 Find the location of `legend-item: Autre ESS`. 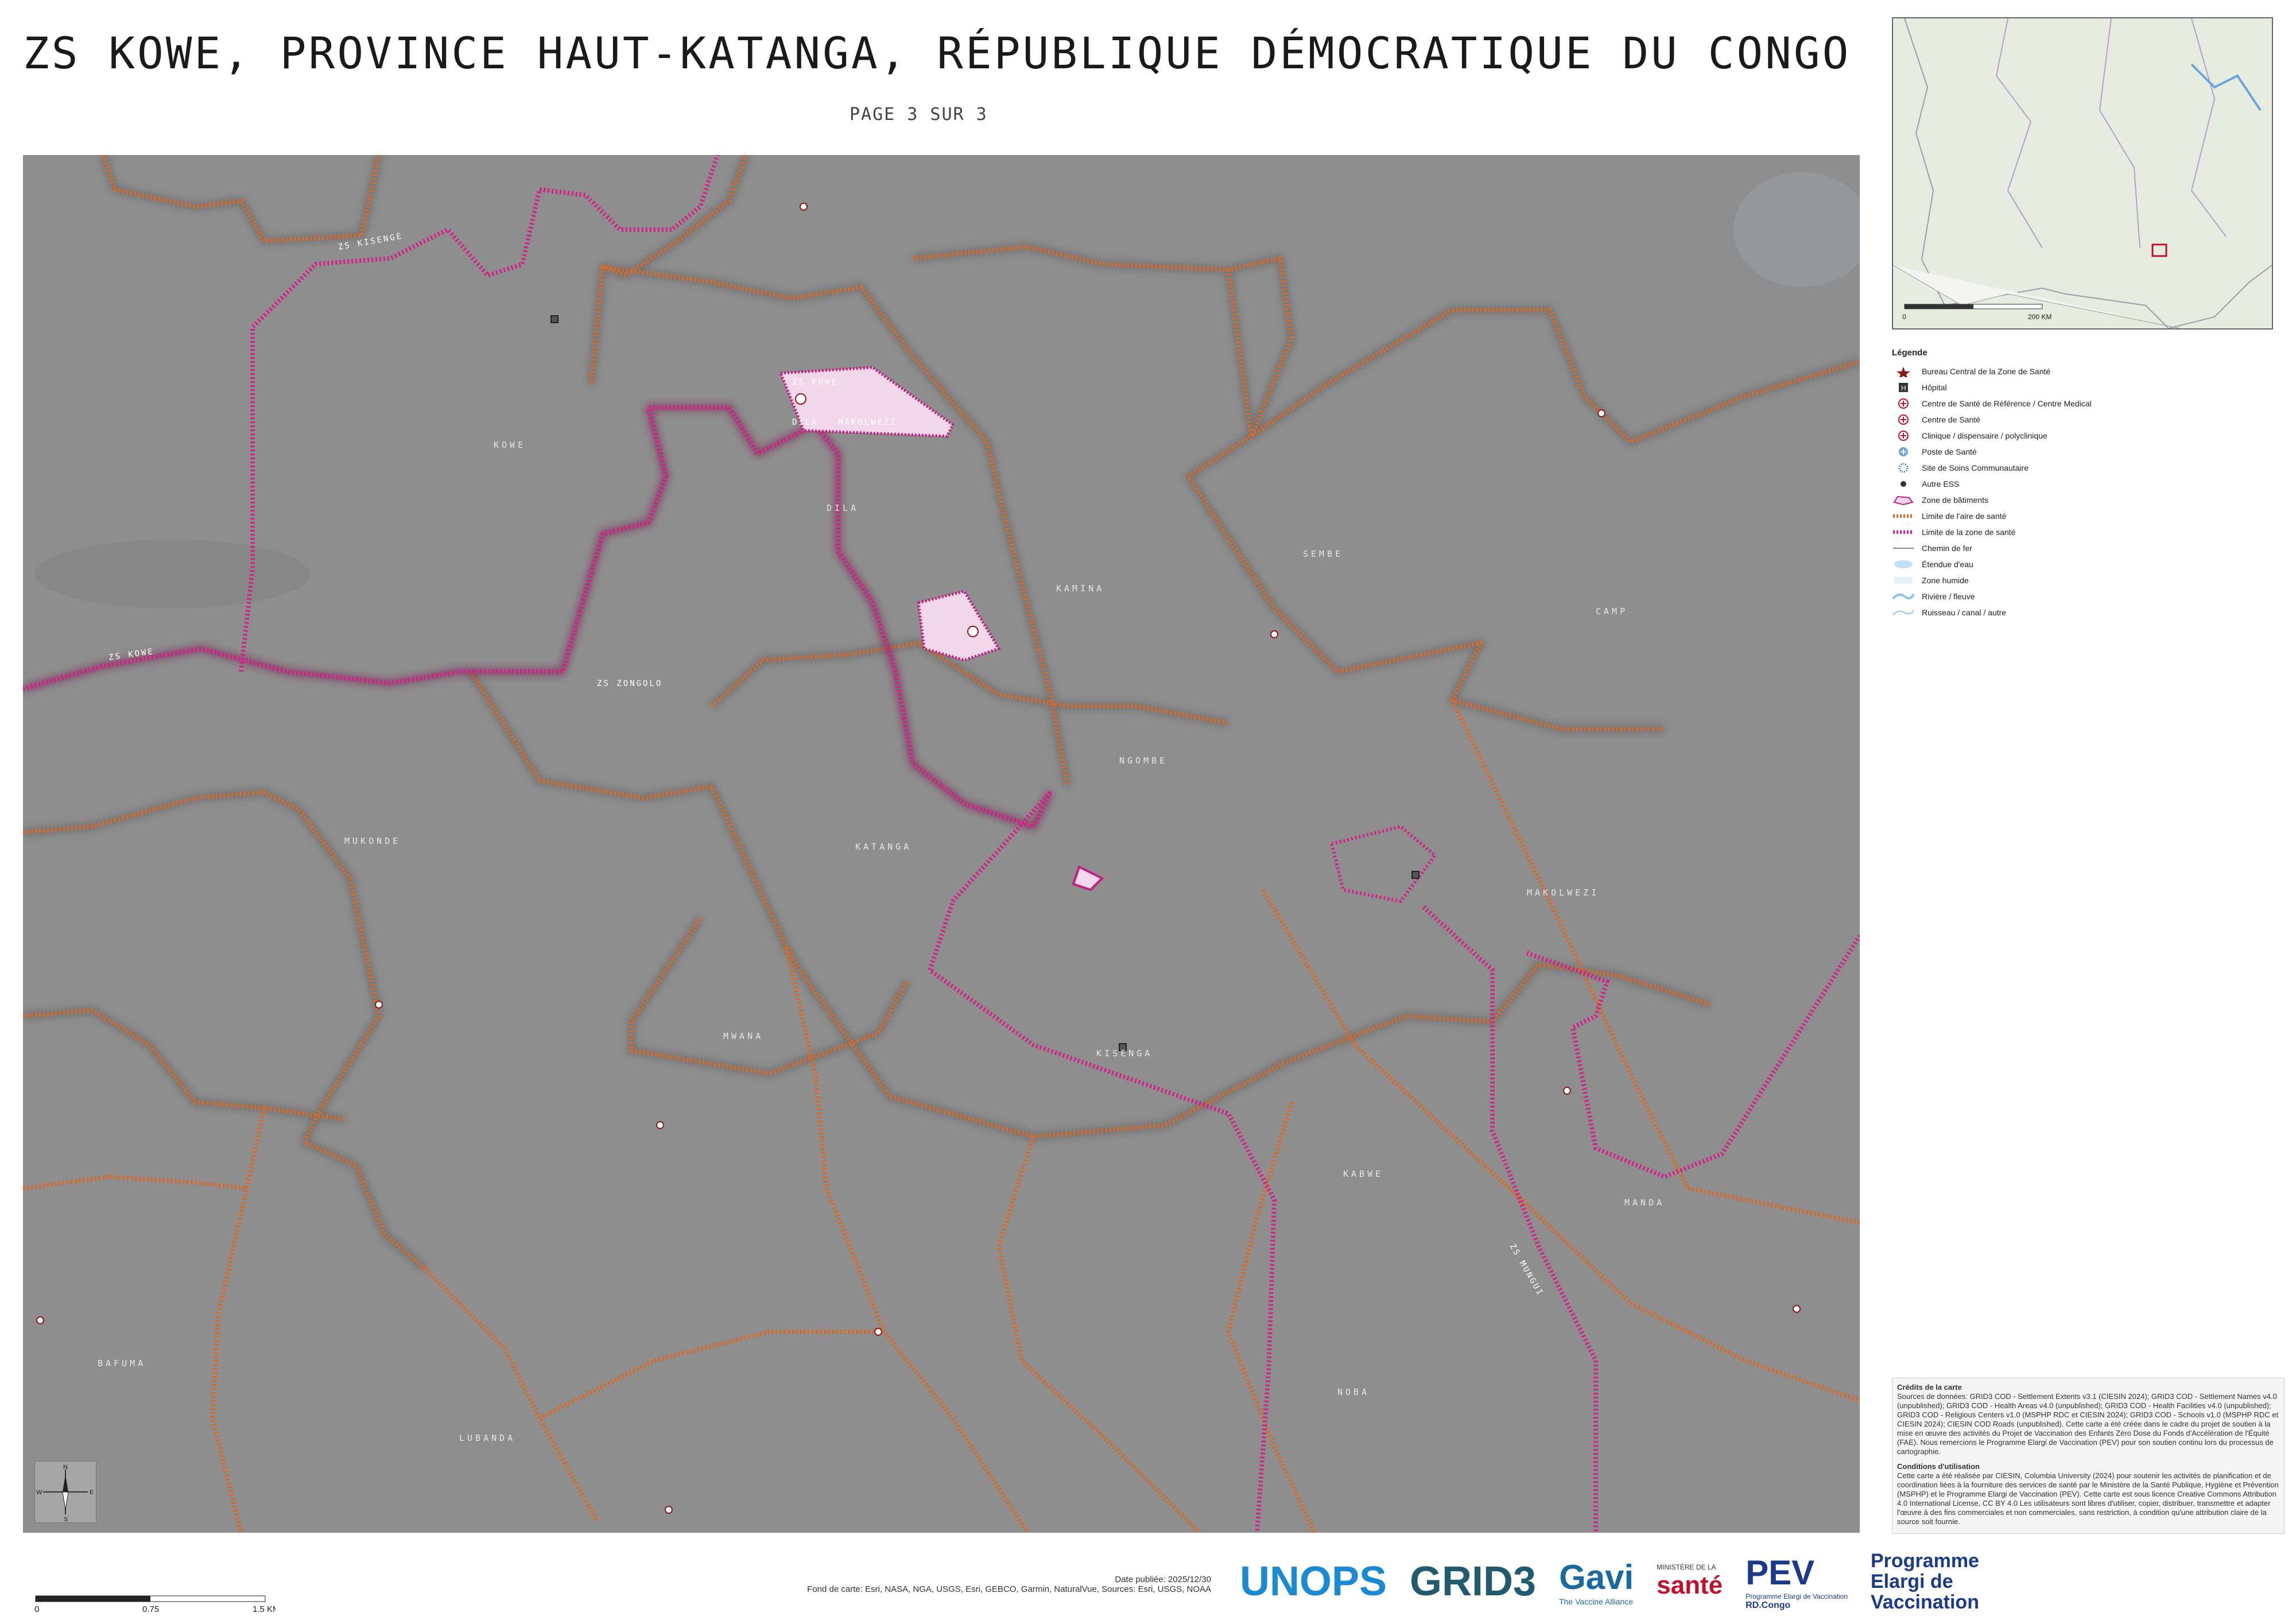

legend-item: Autre ESS is located at coordinates (2081, 484).